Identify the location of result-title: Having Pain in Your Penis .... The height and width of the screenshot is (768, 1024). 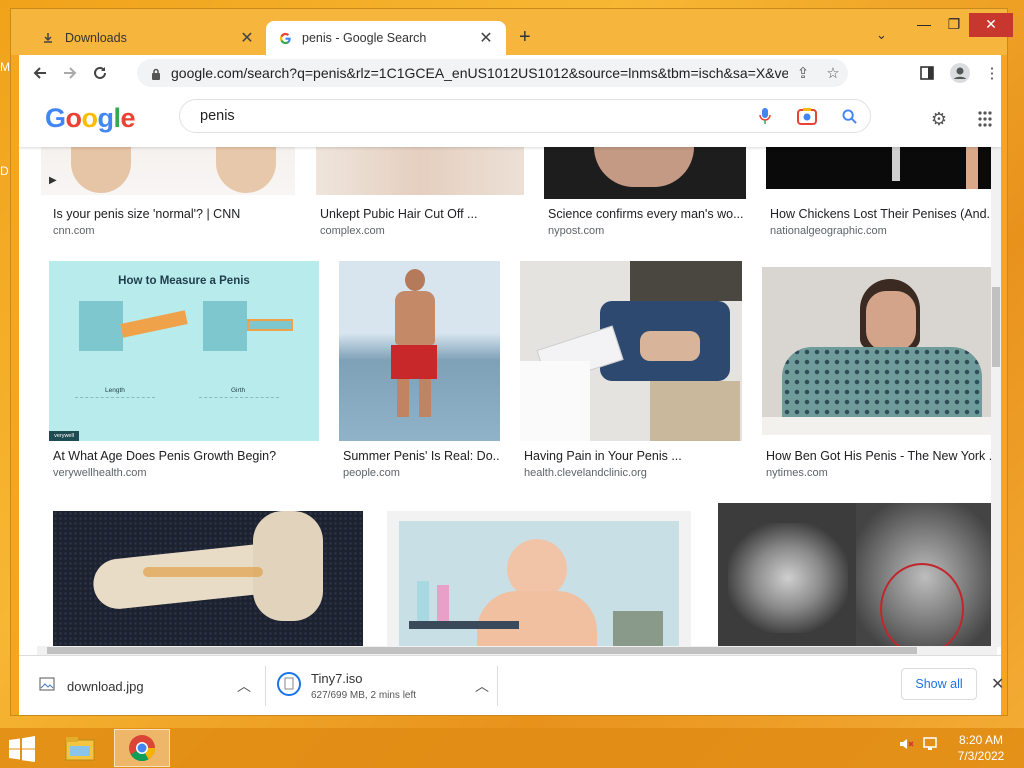
(633, 456).